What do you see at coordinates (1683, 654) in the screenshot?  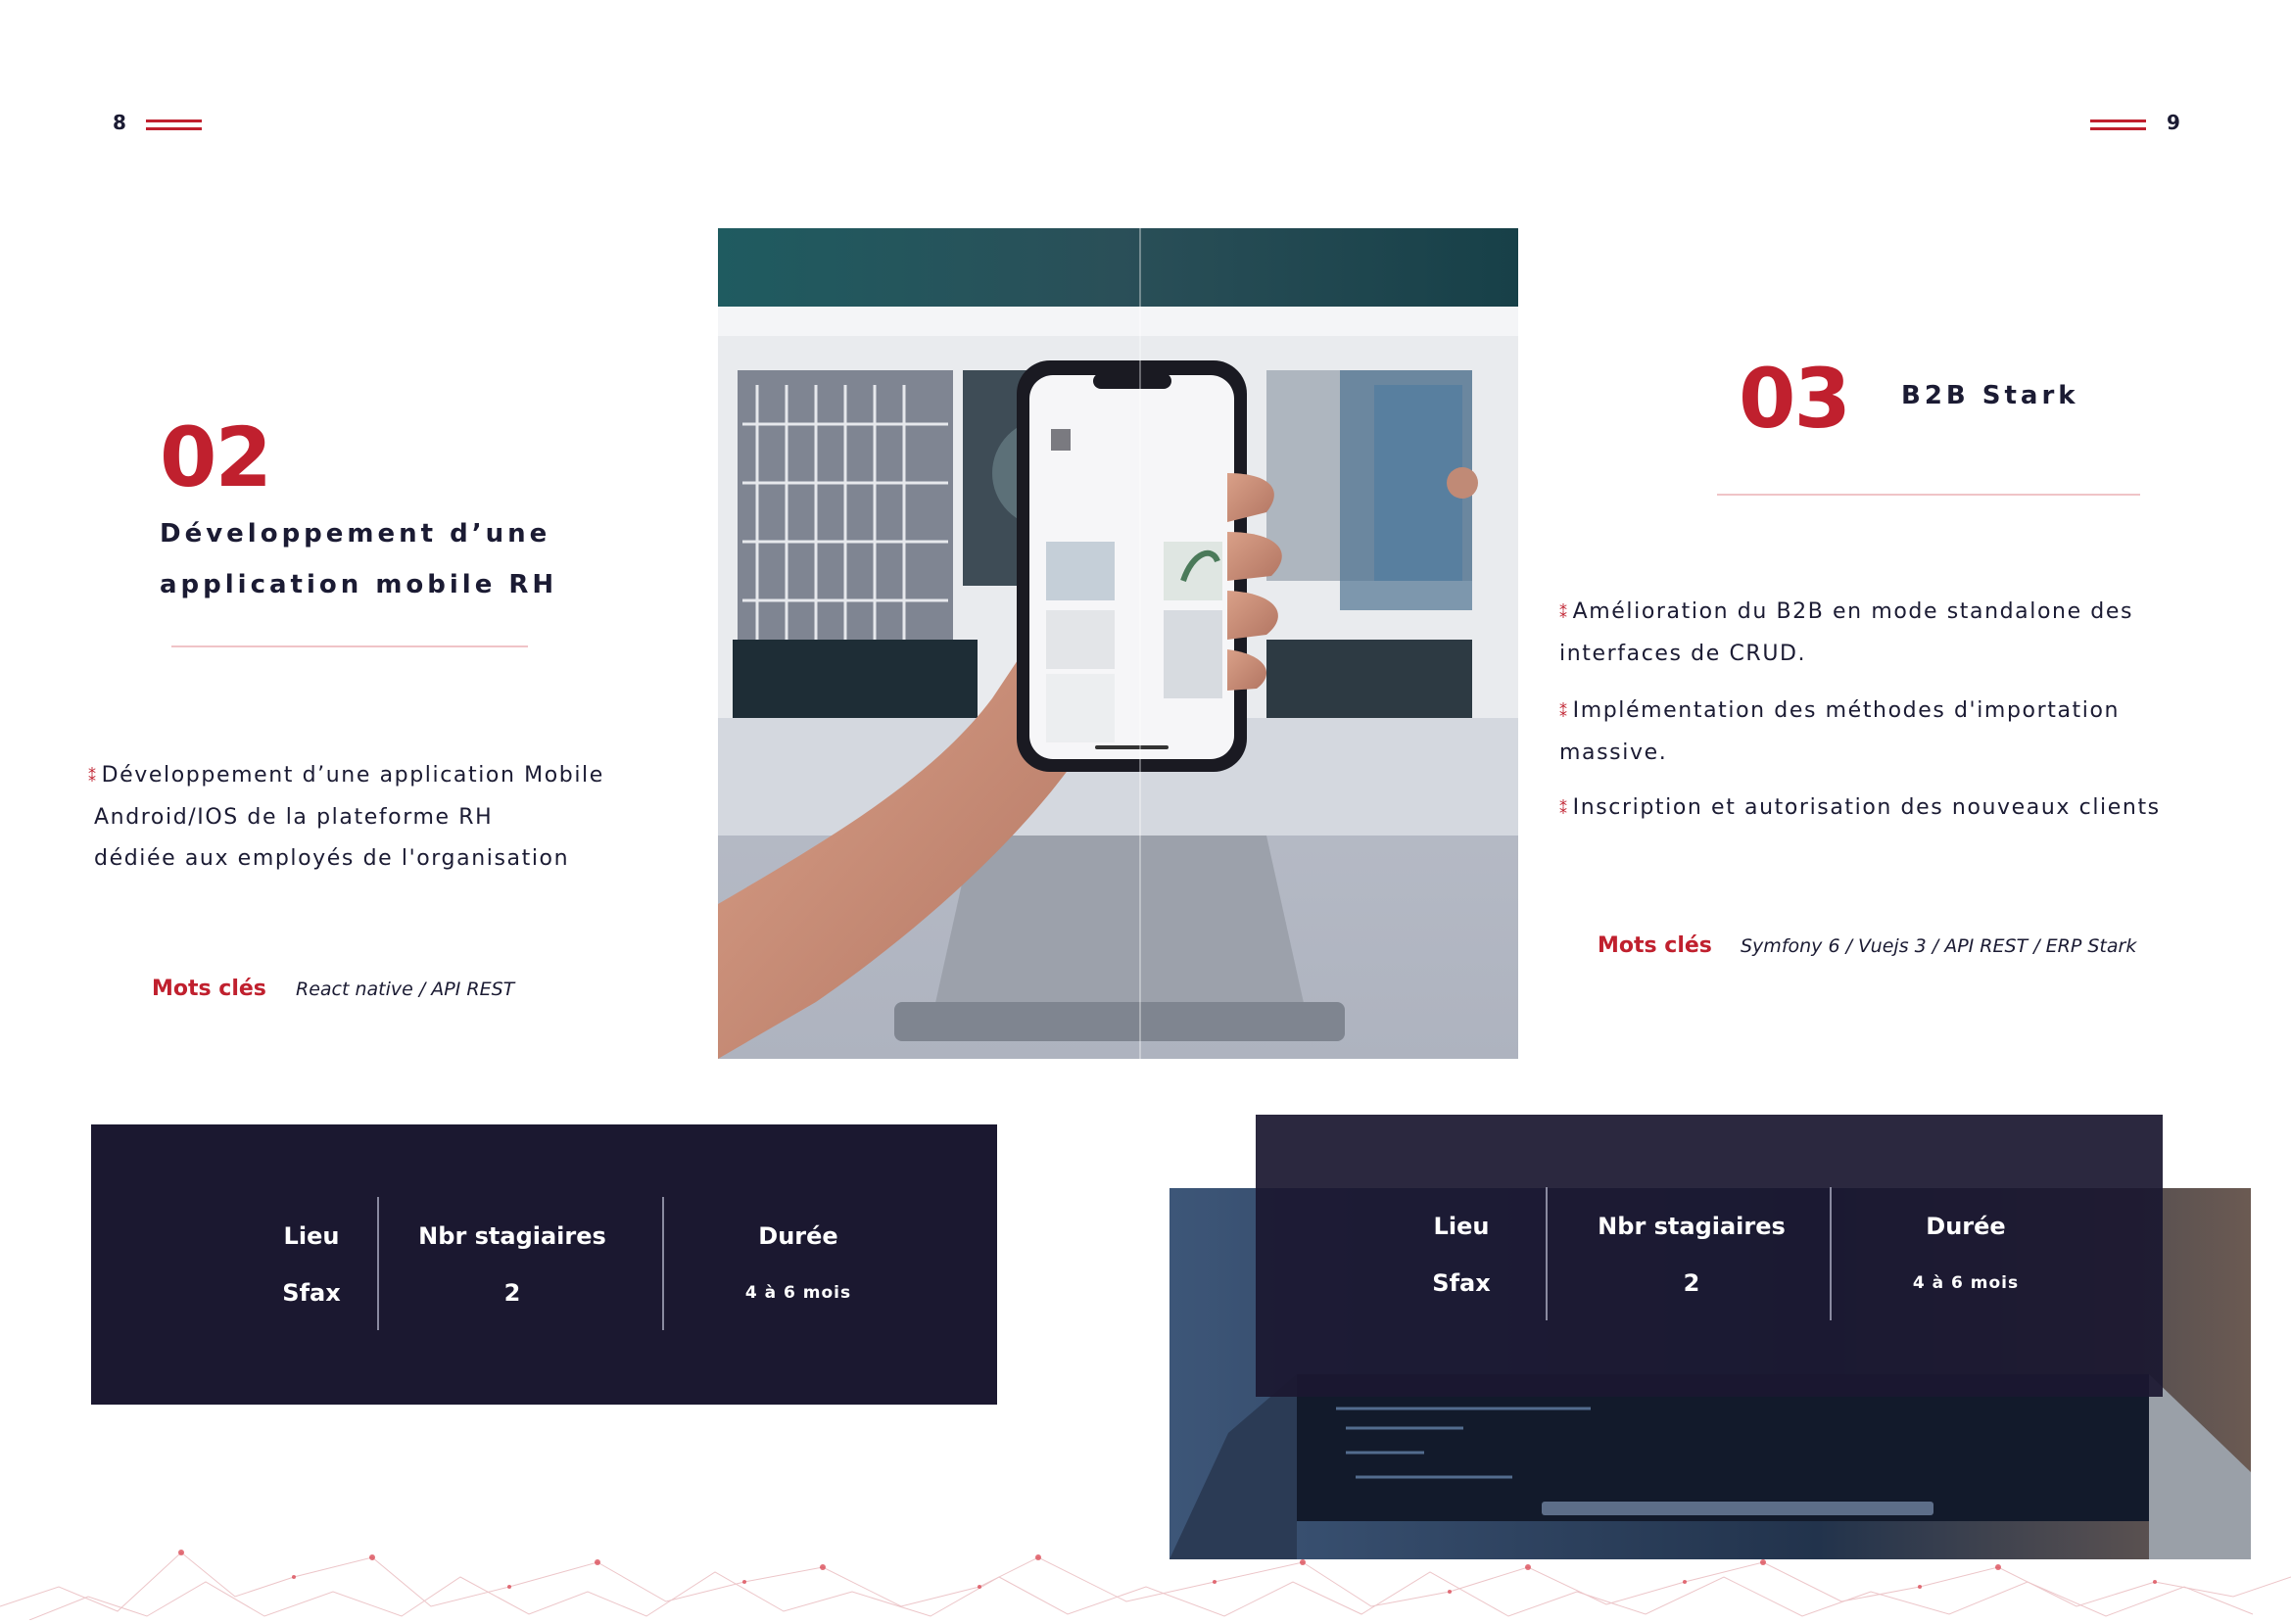 I see `project-03-bullet1-line2: interfaces de CRUD.` at bounding box center [1683, 654].